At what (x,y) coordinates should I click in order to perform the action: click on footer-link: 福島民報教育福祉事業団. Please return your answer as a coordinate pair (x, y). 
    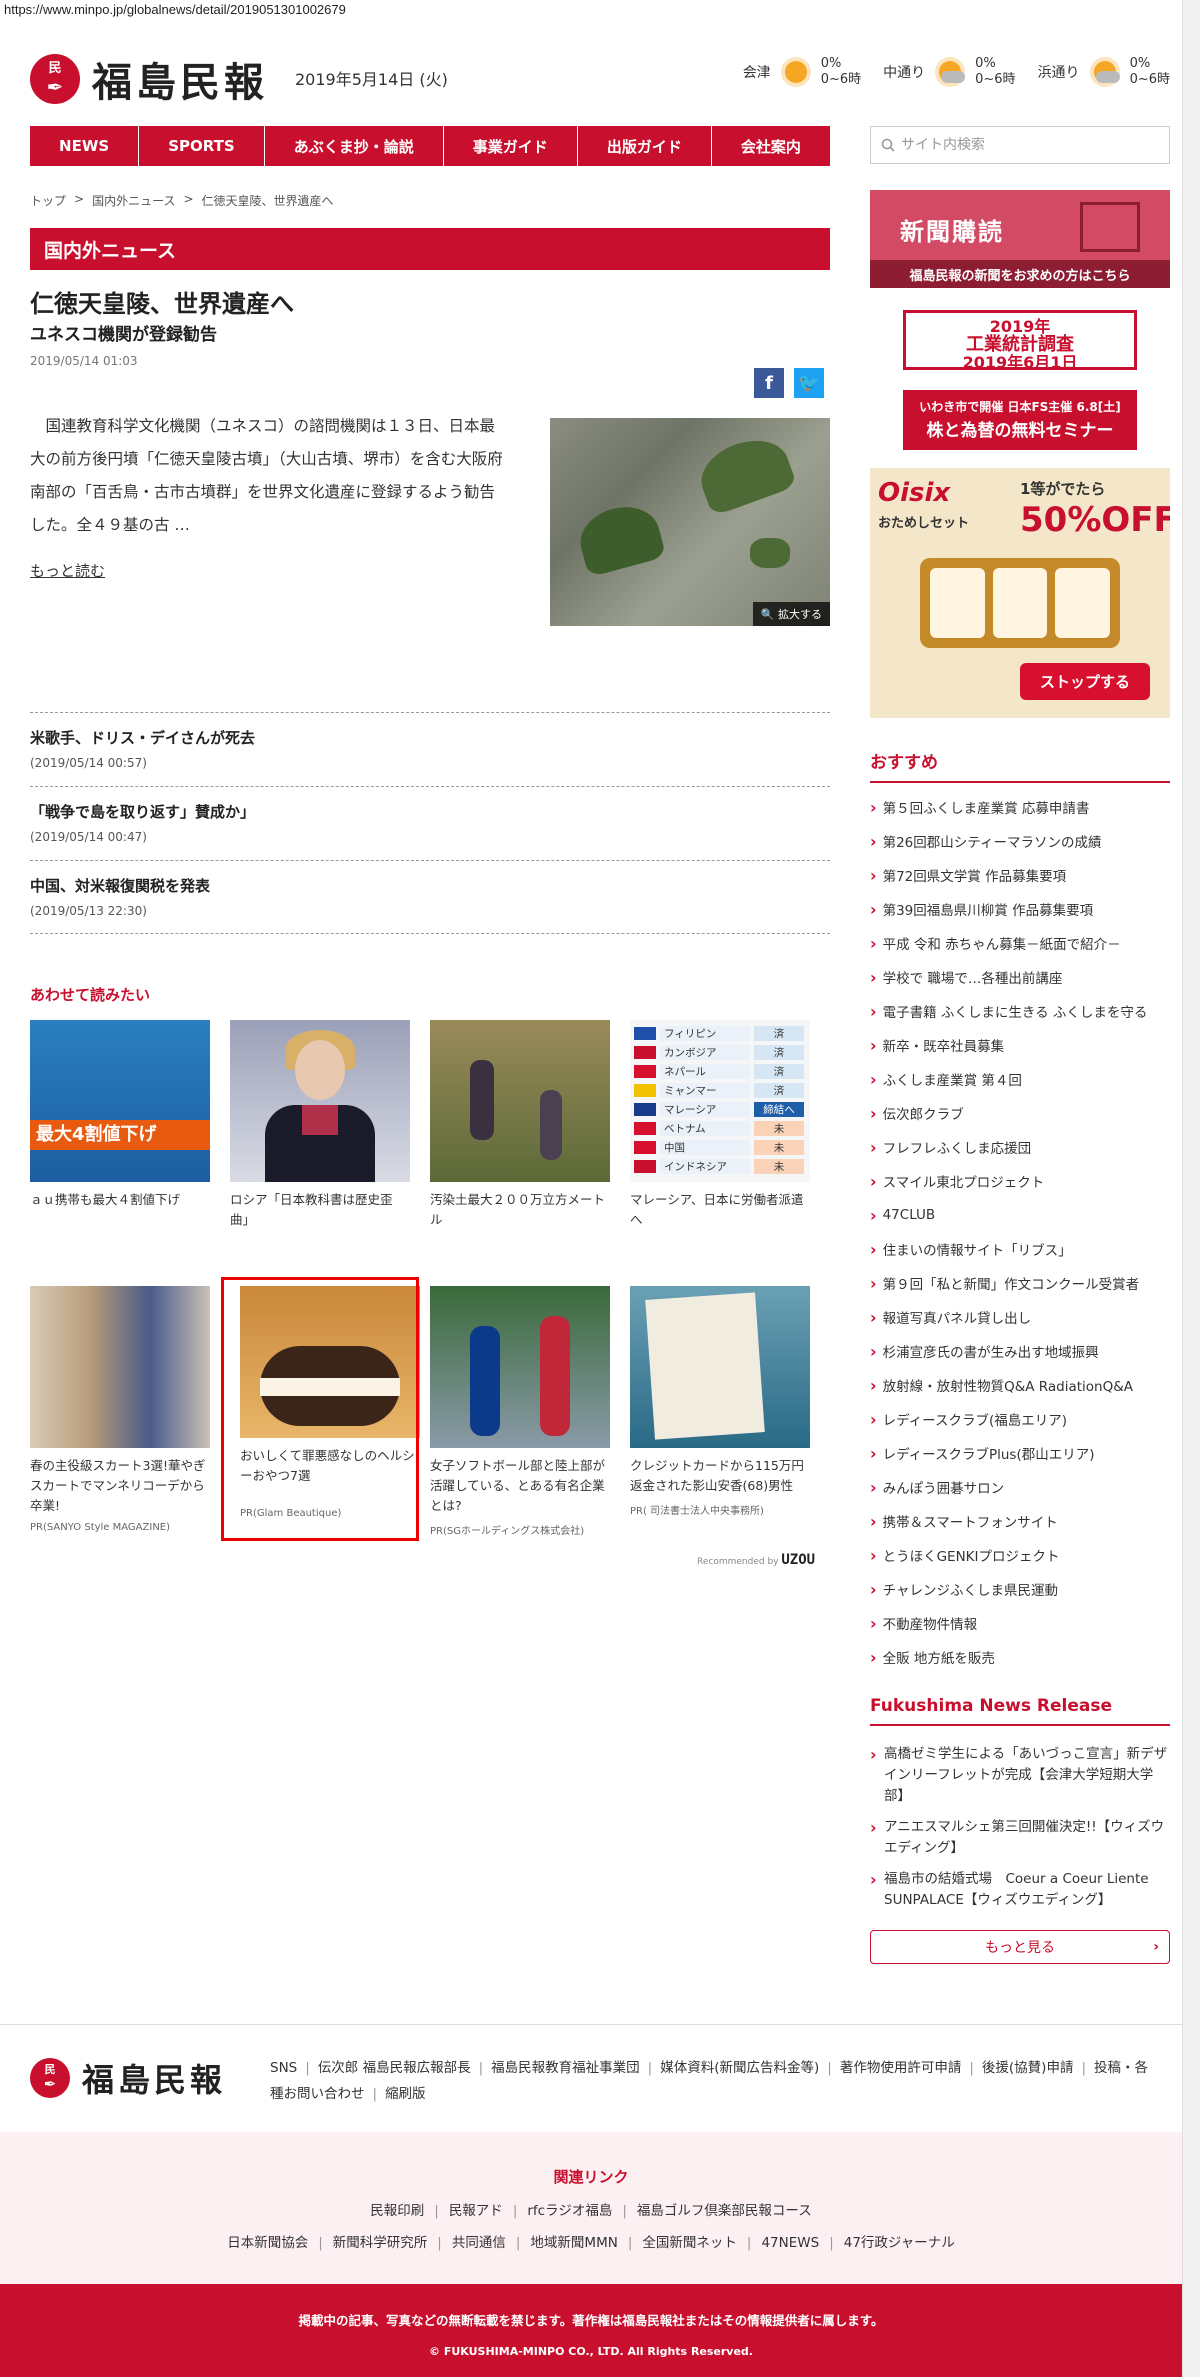
    Looking at the image, I should click on (565, 2068).